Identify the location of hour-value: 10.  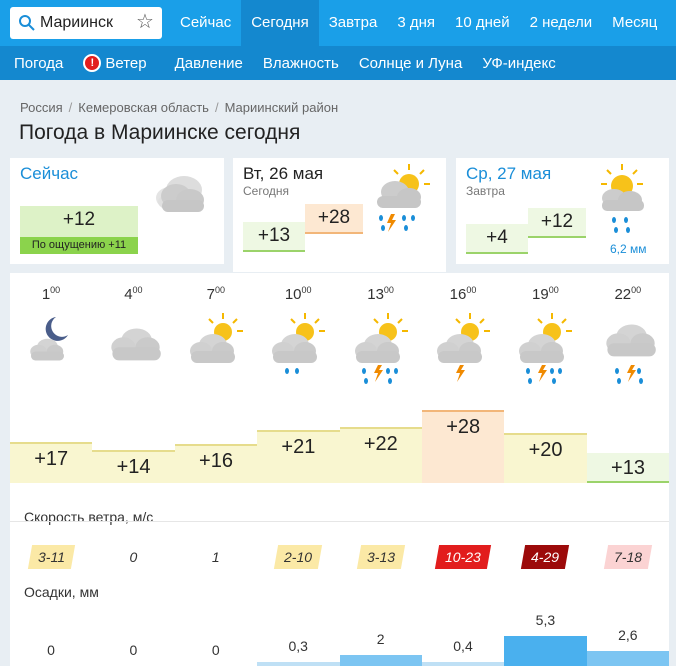
(293, 294).